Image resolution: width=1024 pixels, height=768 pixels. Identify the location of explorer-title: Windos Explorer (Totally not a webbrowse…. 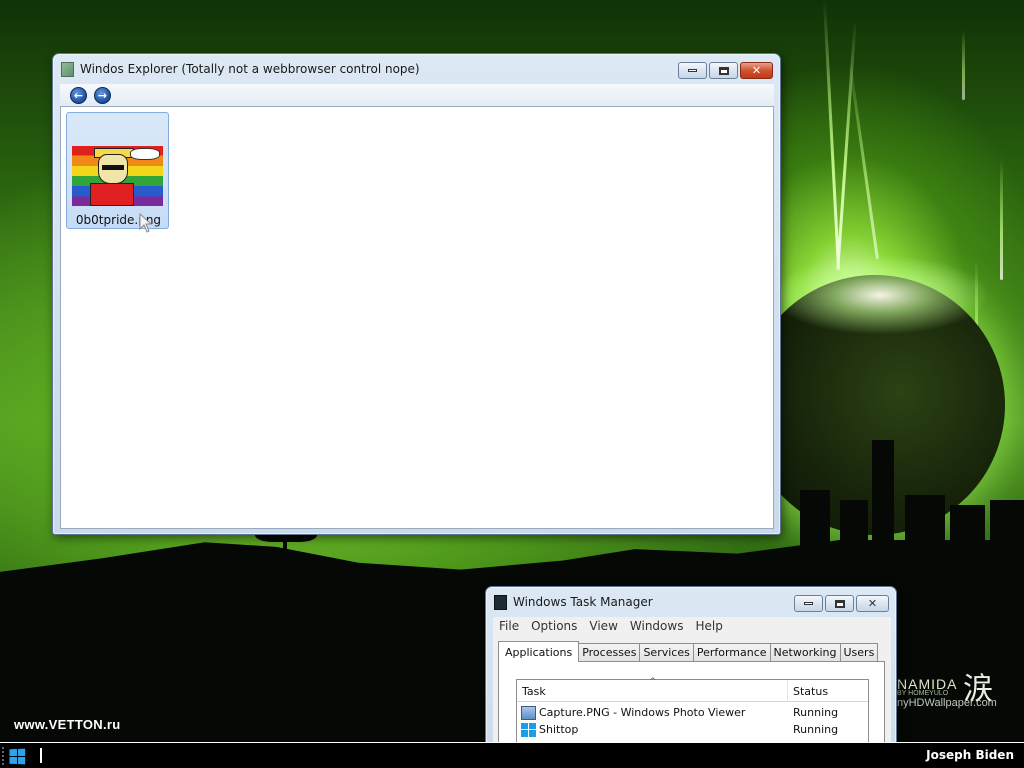
(250, 69).